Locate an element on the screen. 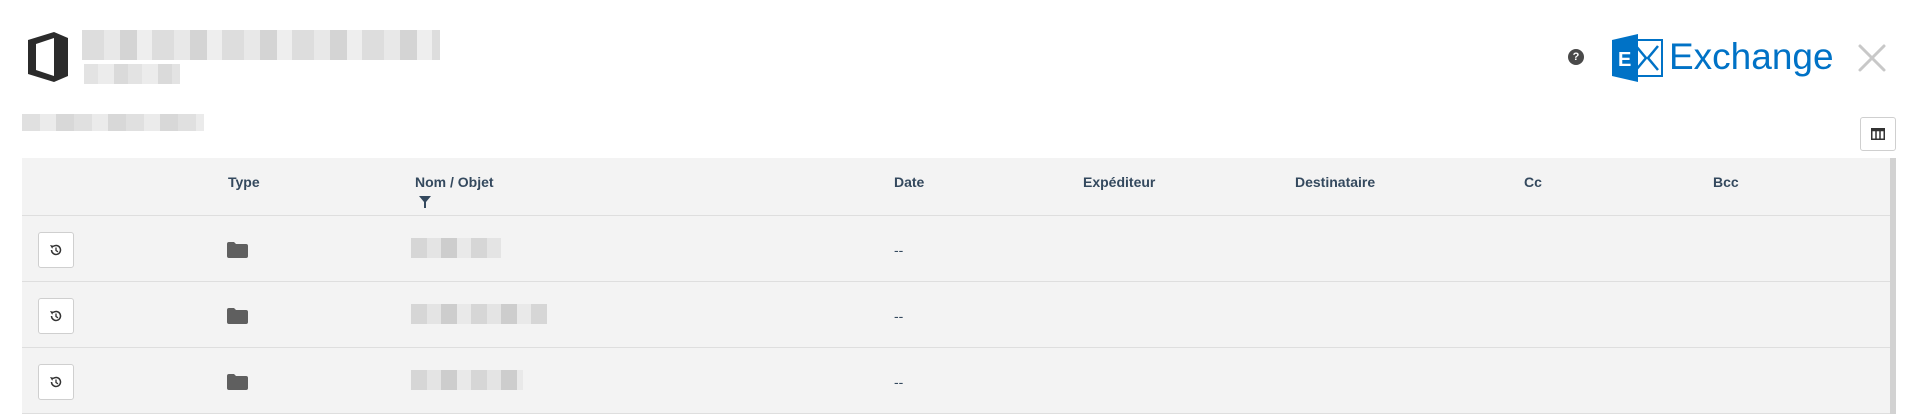 This screenshot has height=414, width=1920. column-header-recipient: Destinataire is located at coordinates (1335, 182).